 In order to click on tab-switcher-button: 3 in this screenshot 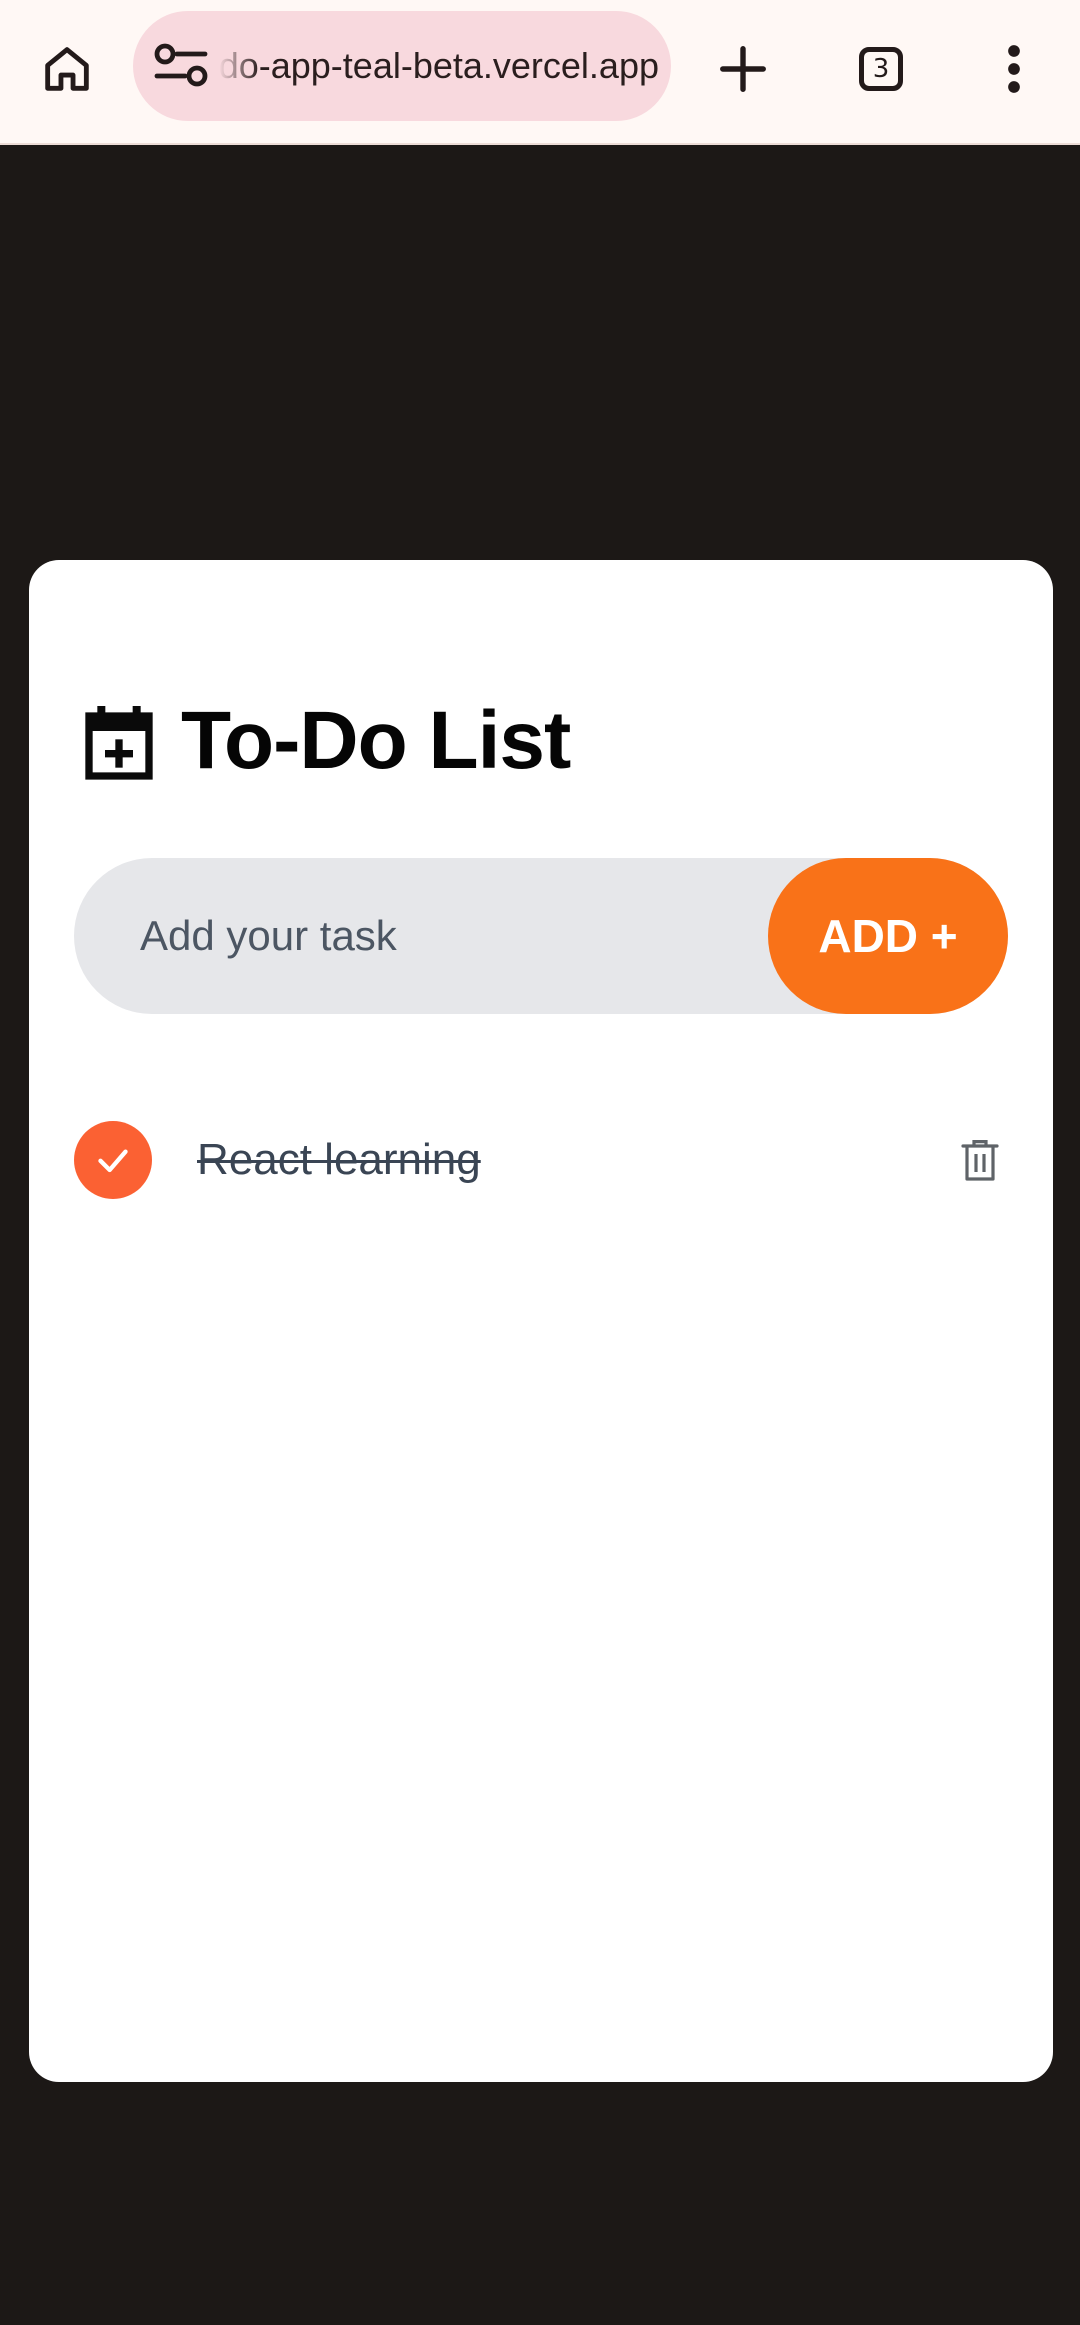, I will do `click(881, 69)`.